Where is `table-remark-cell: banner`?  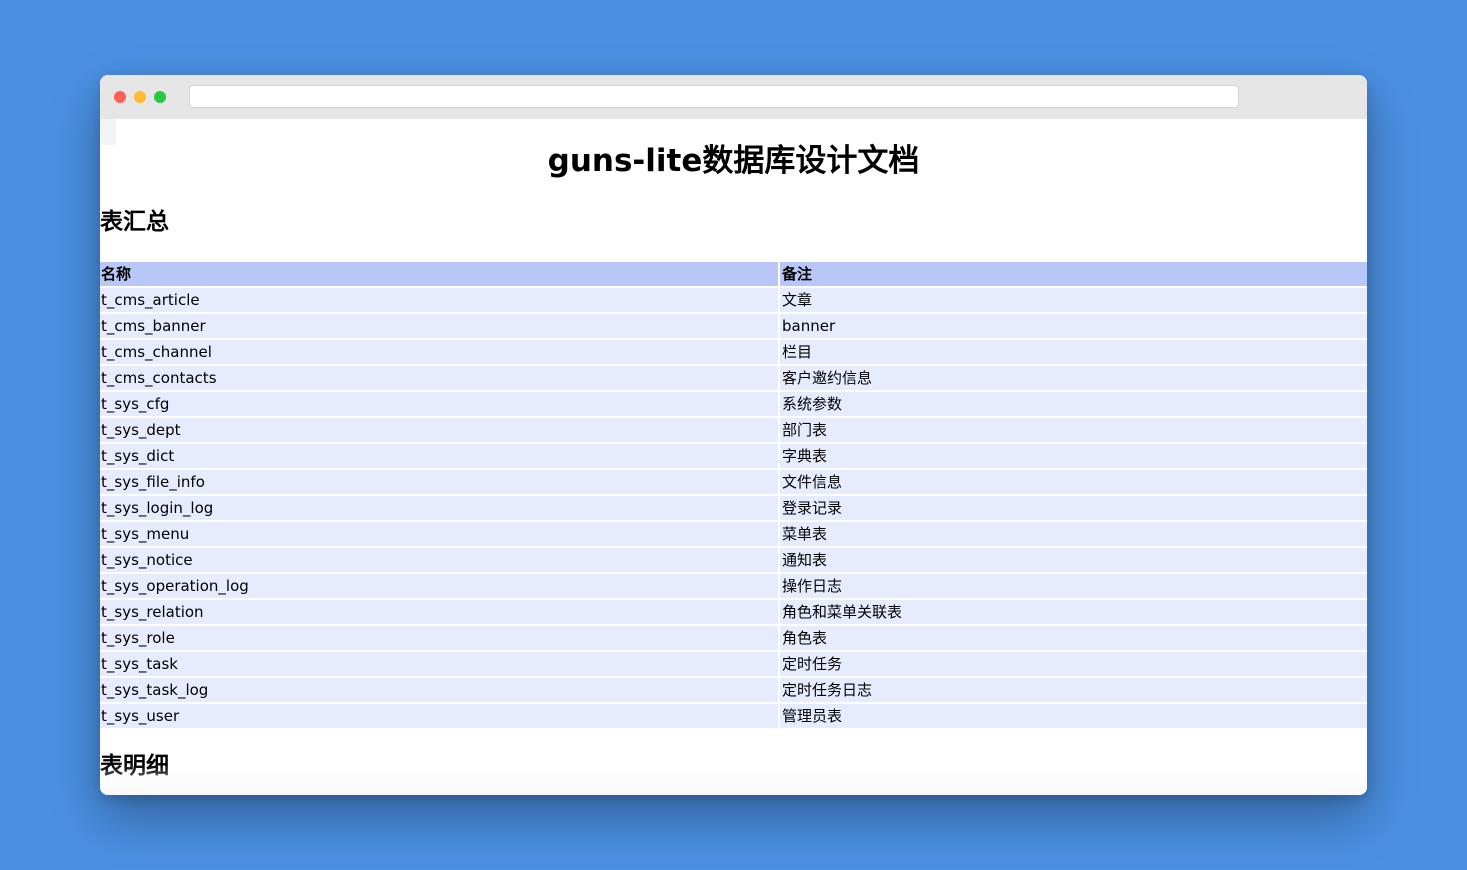
table-remark-cell: banner is located at coordinates (1072, 327).